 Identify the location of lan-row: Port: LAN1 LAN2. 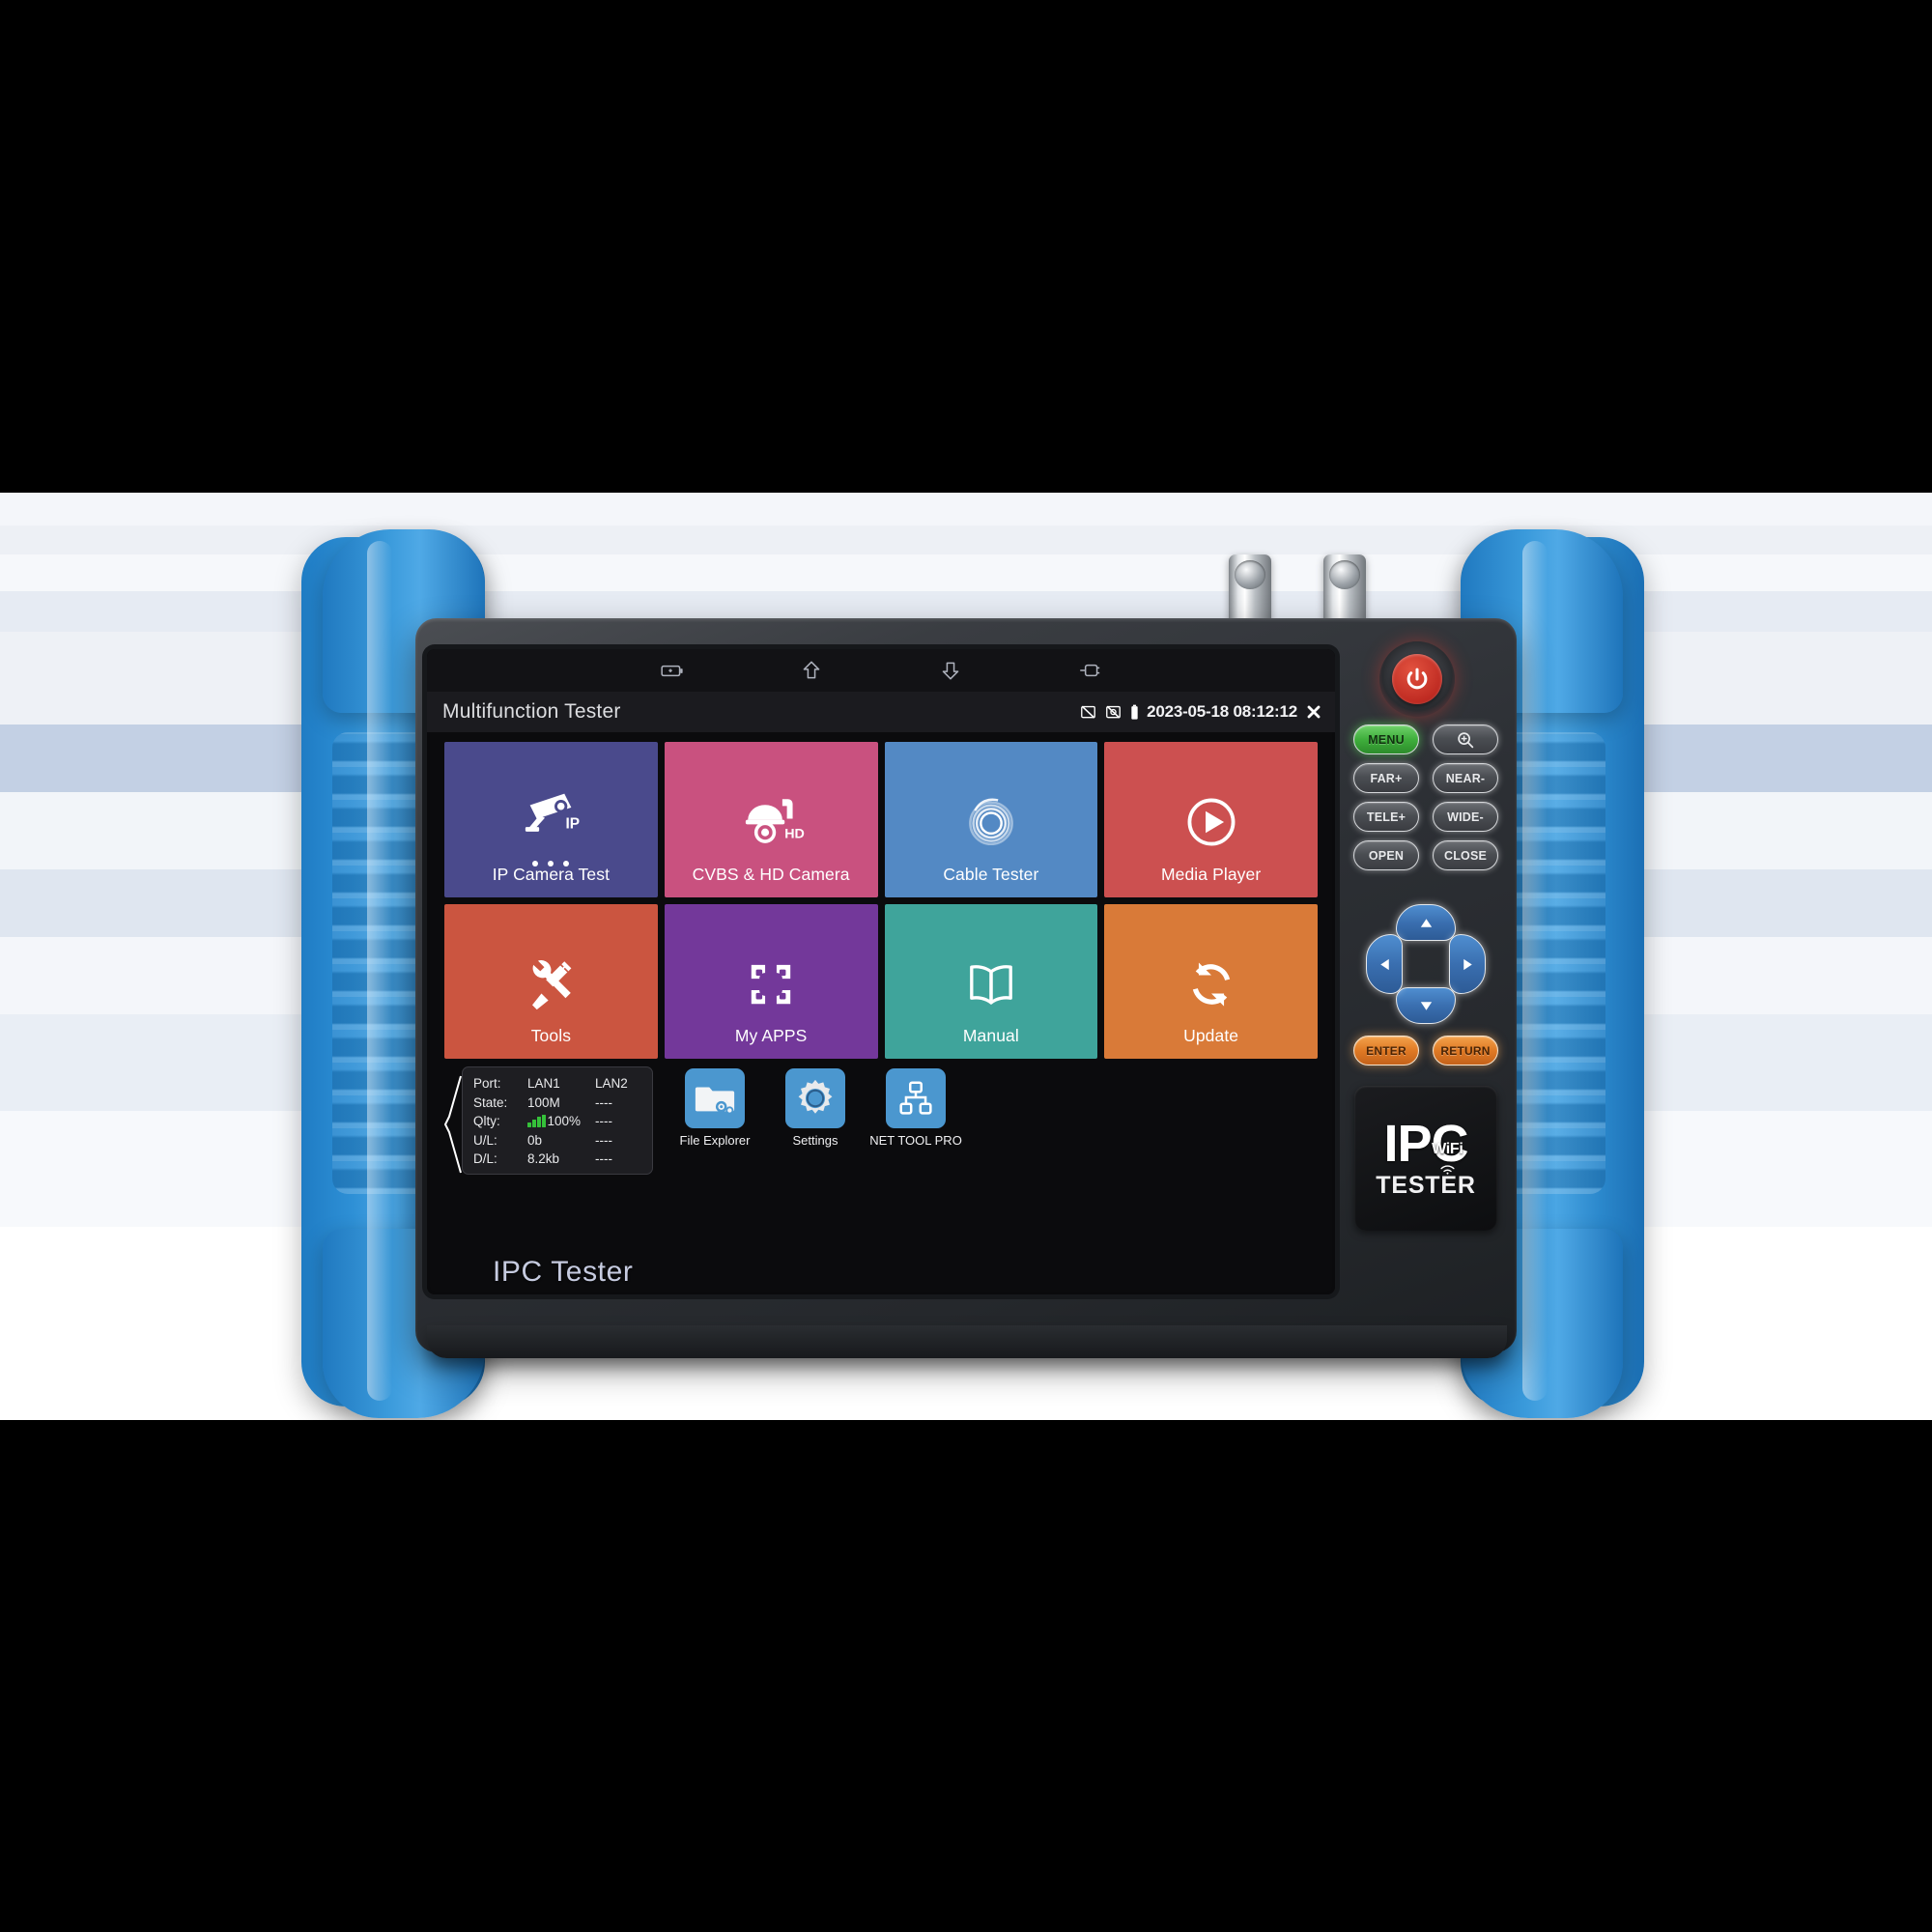
(558, 1084).